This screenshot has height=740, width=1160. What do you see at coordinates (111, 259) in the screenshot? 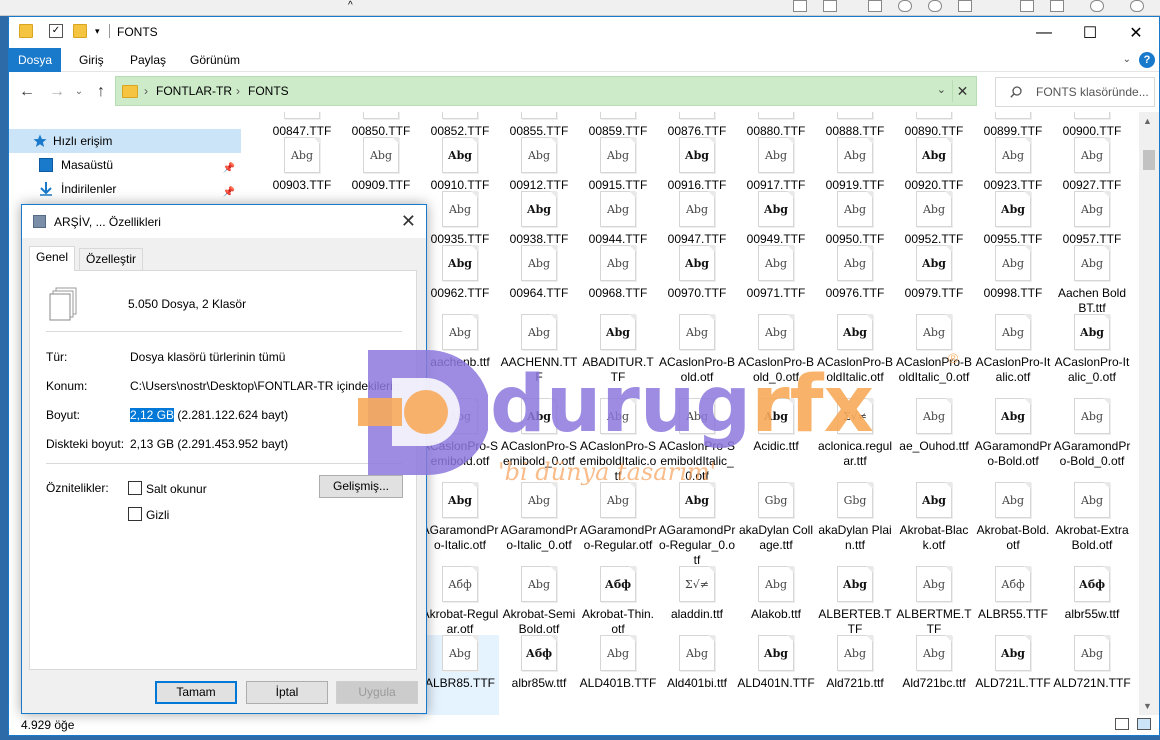
I see `tab-ozellestir: Özelleştir` at bounding box center [111, 259].